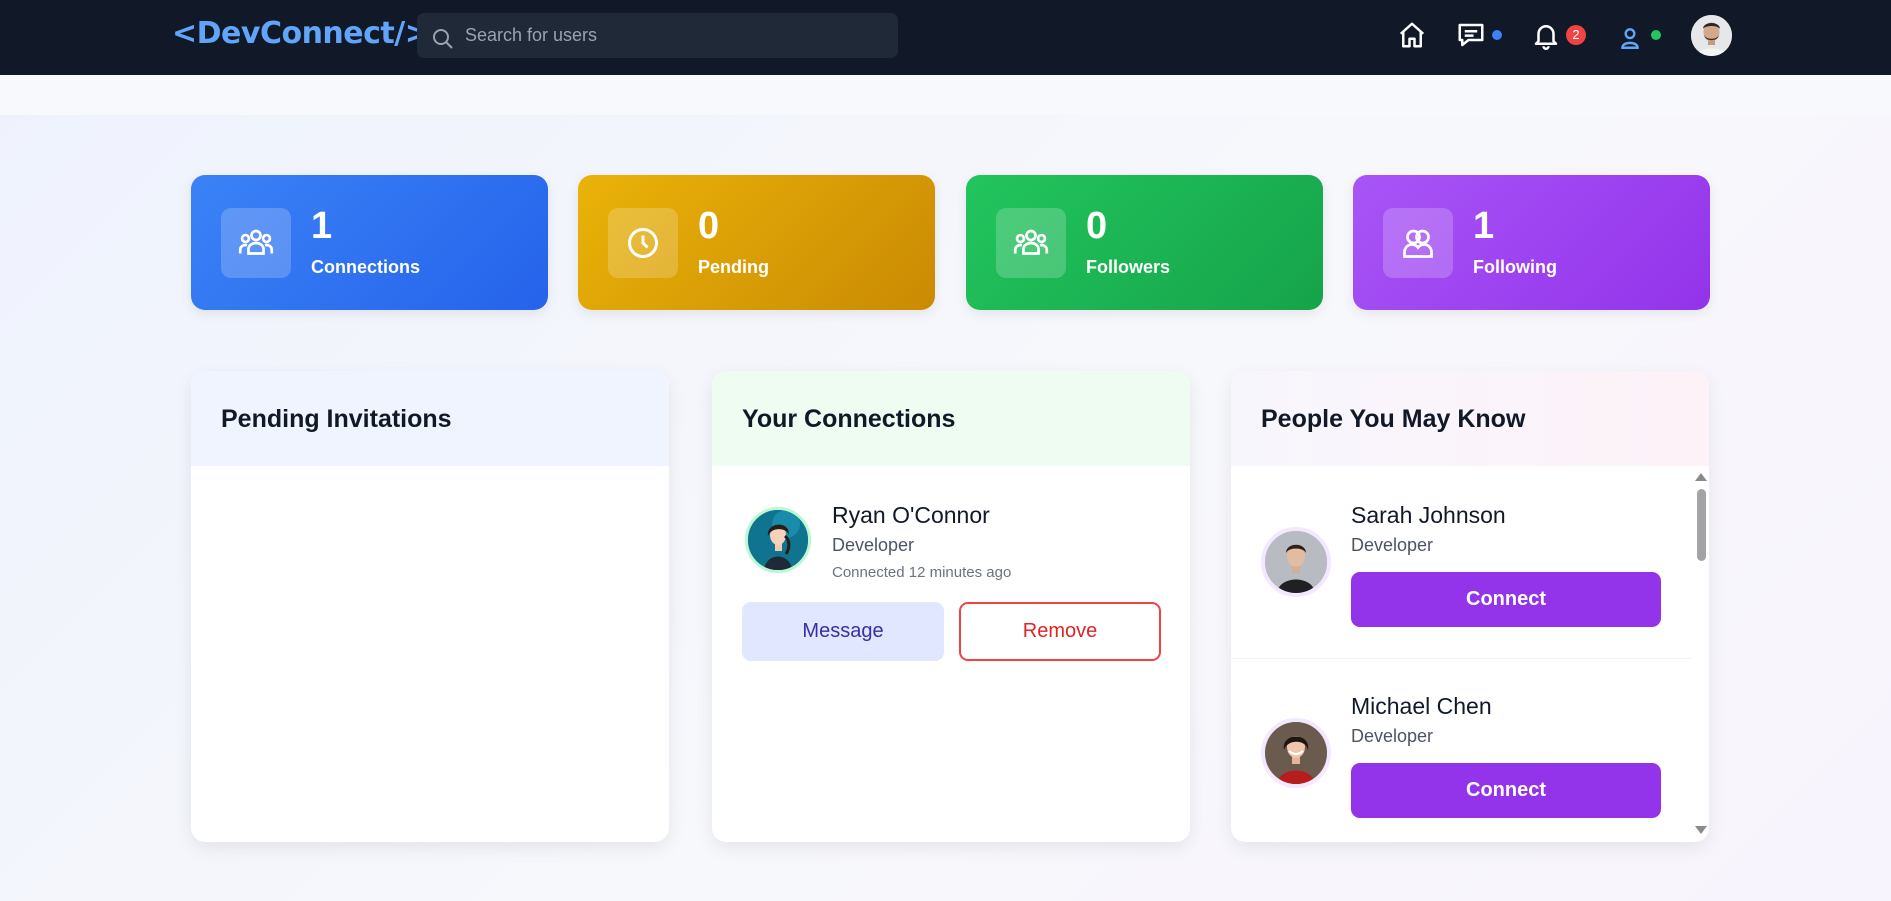  Describe the element at coordinates (1711, 35) in the screenshot. I see `user-avatar` at that location.